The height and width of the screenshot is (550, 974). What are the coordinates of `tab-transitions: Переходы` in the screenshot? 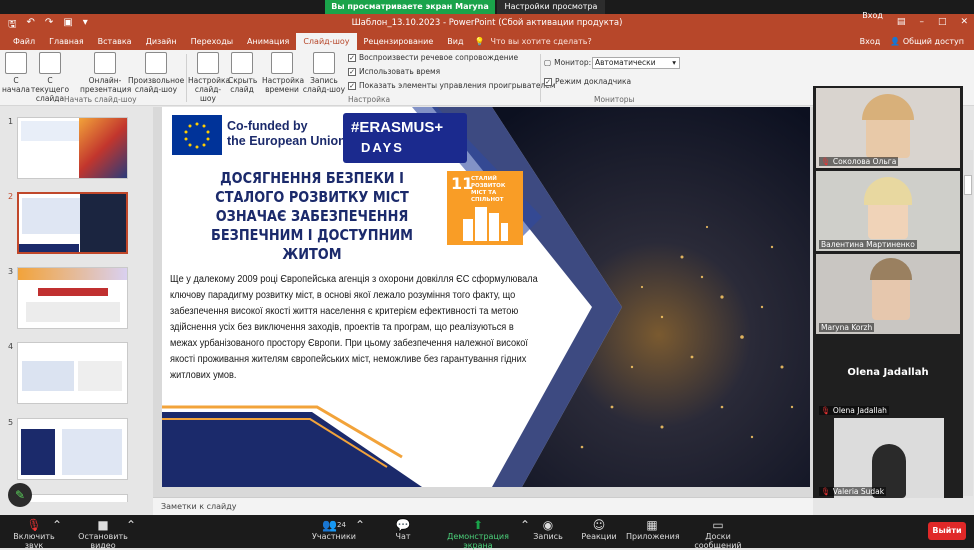 It's located at (212, 41).